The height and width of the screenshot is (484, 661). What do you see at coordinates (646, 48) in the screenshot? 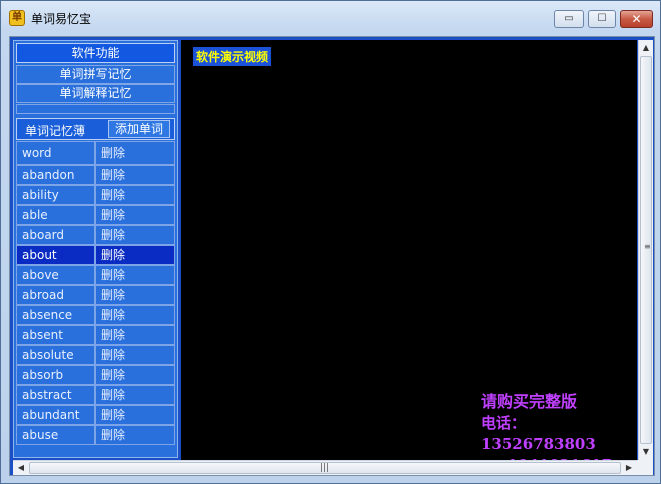
I see `scroll-up-icon: ▲` at bounding box center [646, 48].